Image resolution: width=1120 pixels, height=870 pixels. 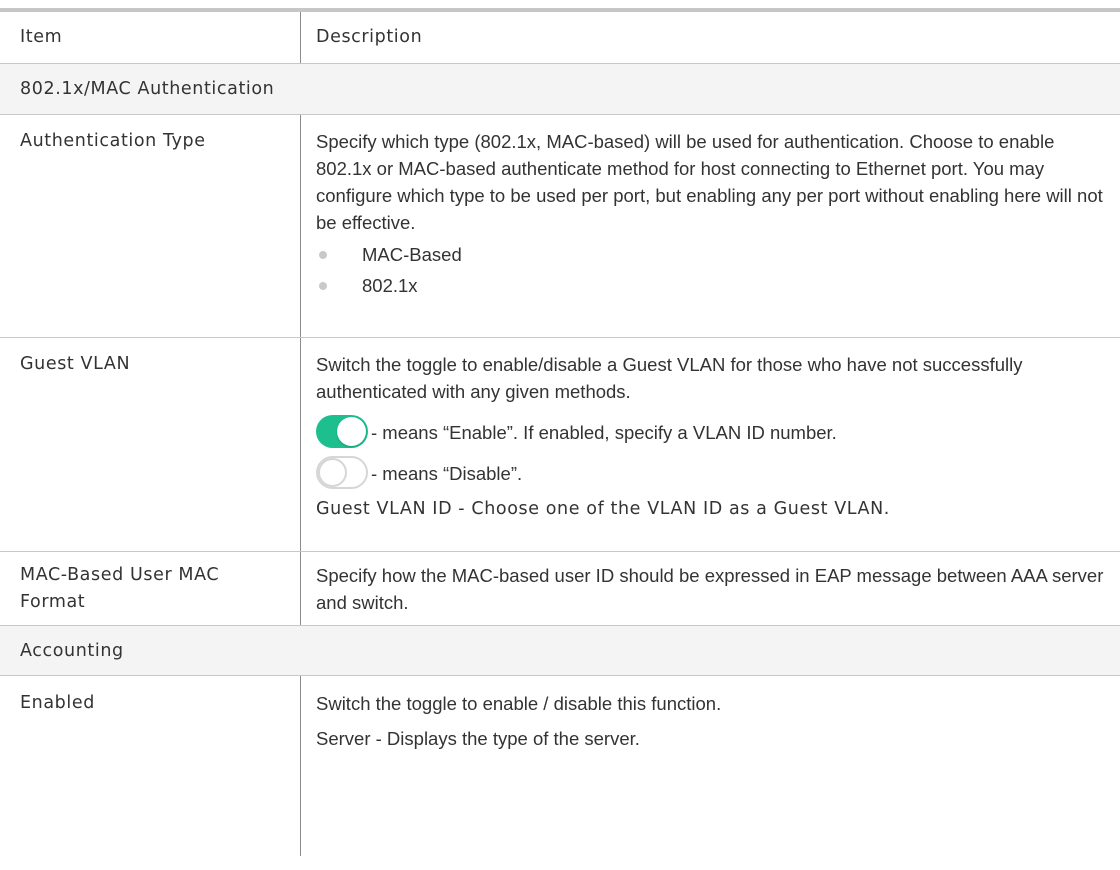 I want to click on bullet-8021x: 802.1x, so click(x=390, y=285).